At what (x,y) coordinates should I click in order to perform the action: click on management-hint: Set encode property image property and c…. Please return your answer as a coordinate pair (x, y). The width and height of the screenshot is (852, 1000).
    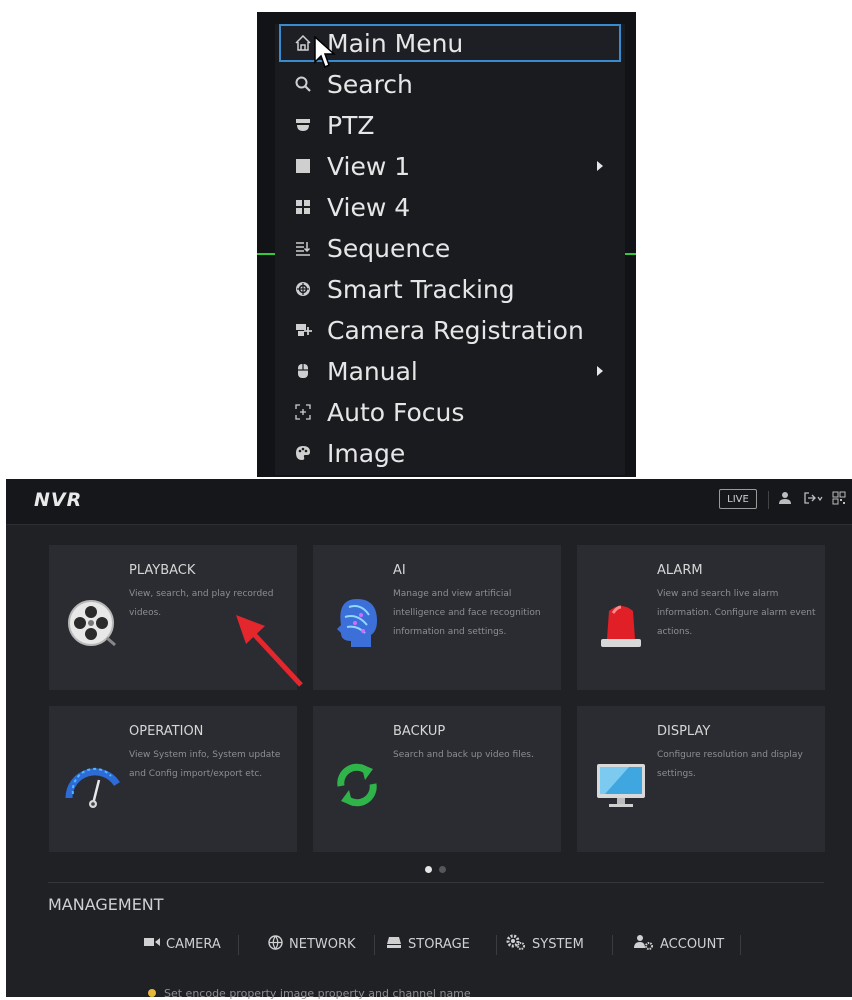
    Looking at the image, I should click on (309, 993).